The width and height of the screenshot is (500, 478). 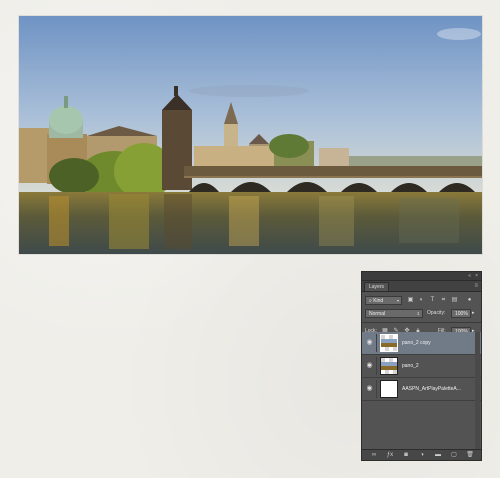 What do you see at coordinates (476, 286) in the screenshot?
I see `panel-menu-icon: ≡` at bounding box center [476, 286].